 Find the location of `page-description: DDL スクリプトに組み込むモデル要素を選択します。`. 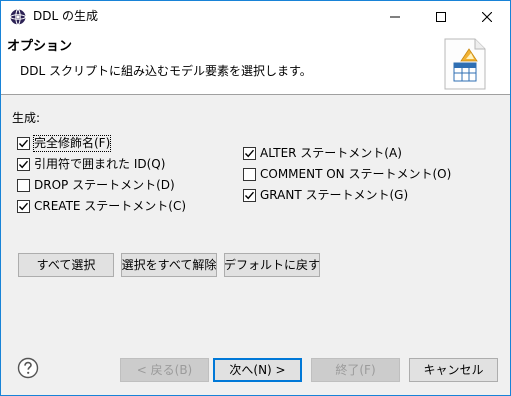

page-description: DDL スクリプトに組み込むモデル要素を選択します。 is located at coordinates (166, 71).